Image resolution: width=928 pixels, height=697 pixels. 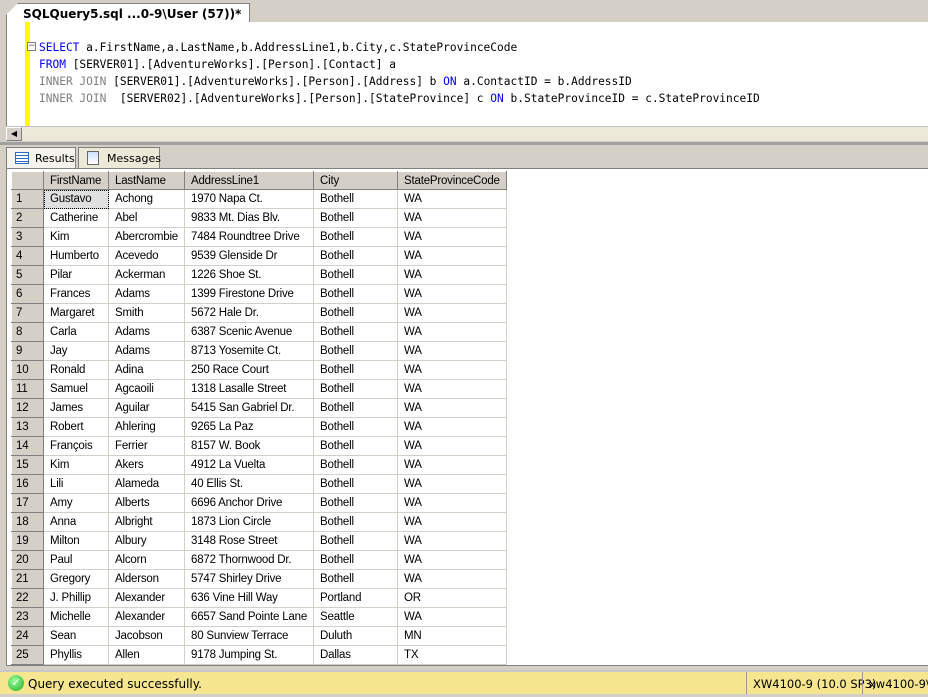 What do you see at coordinates (249, 427) in the screenshot?
I see `cell-addressline1: 9265 La Paz` at bounding box center [249, 427].